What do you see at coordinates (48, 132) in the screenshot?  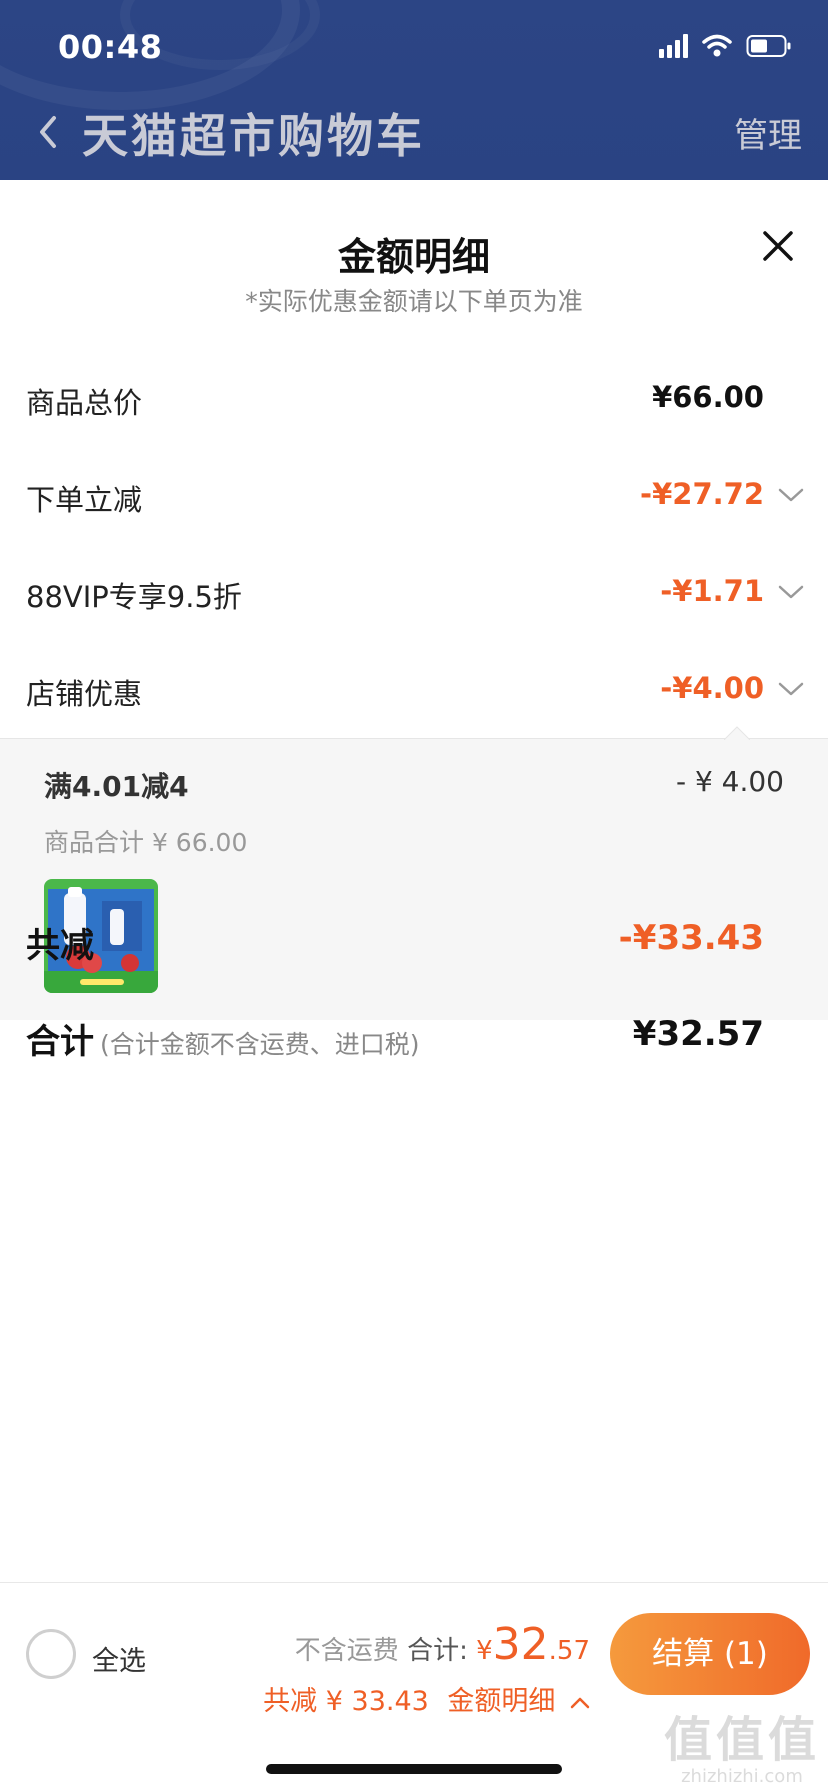 I see `back-arrow-icon` at bounding box center [48, 132].